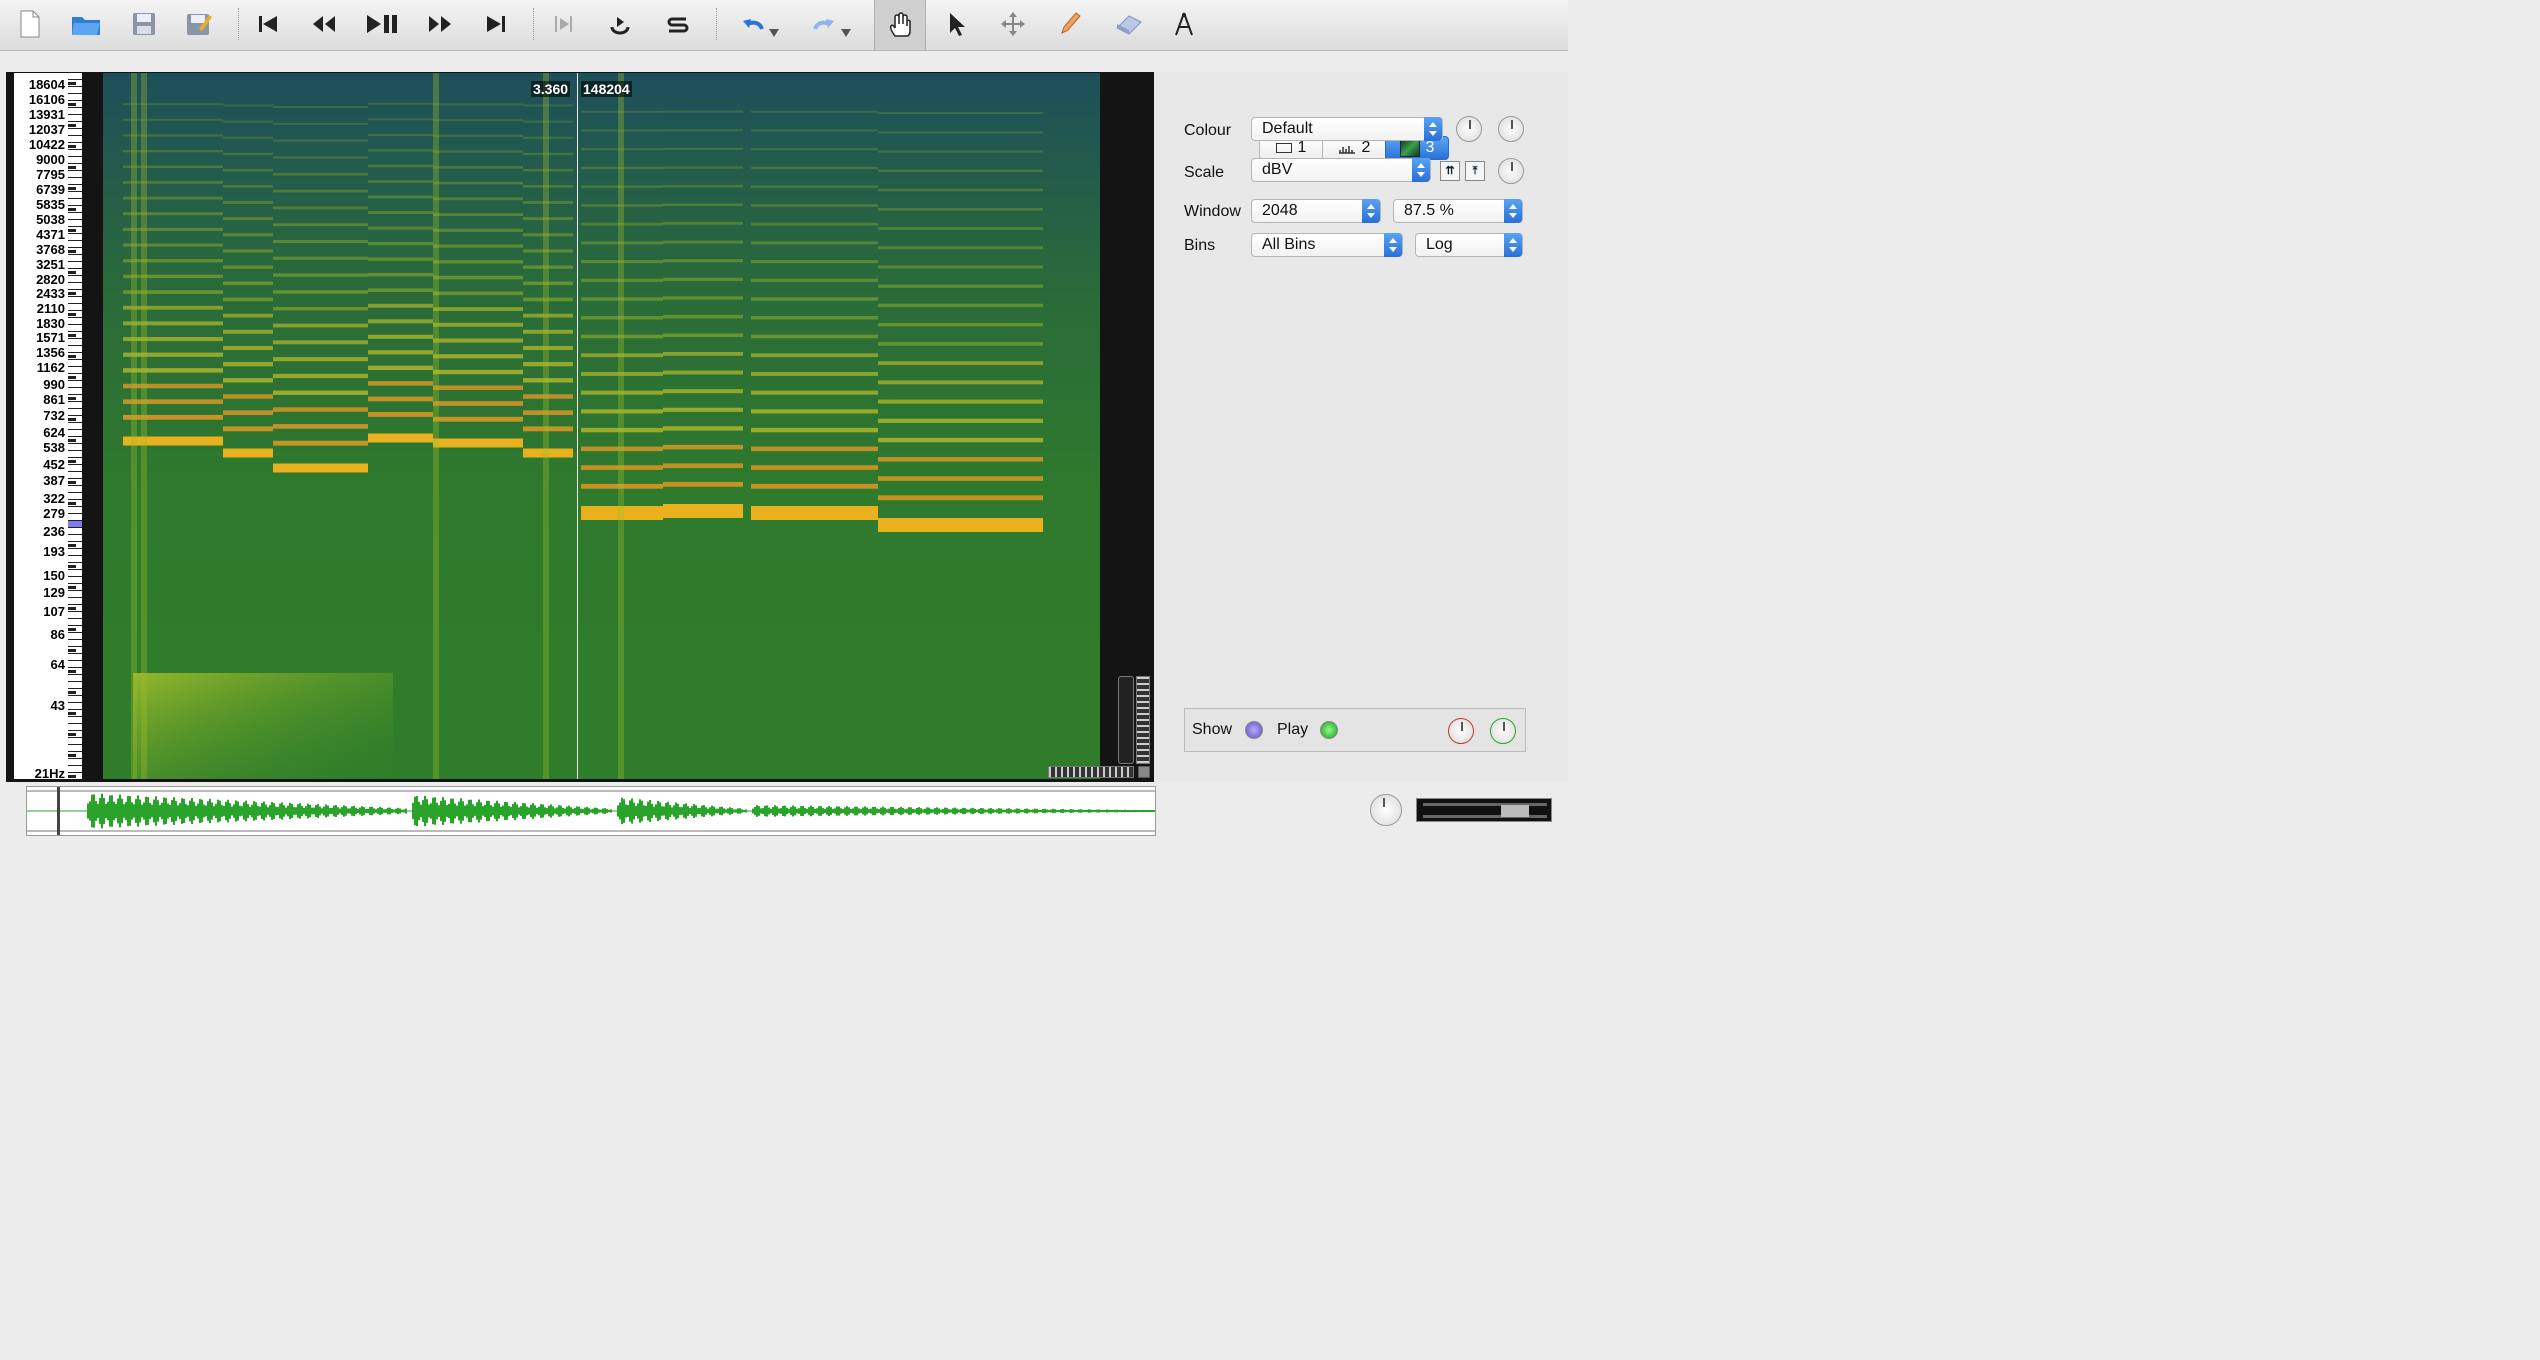 This screenshot has height=1360, width=2540. Describe the element at coordinates (1289, 244) in the screenshot. I see `bins-select-value: All Bins` at that location.